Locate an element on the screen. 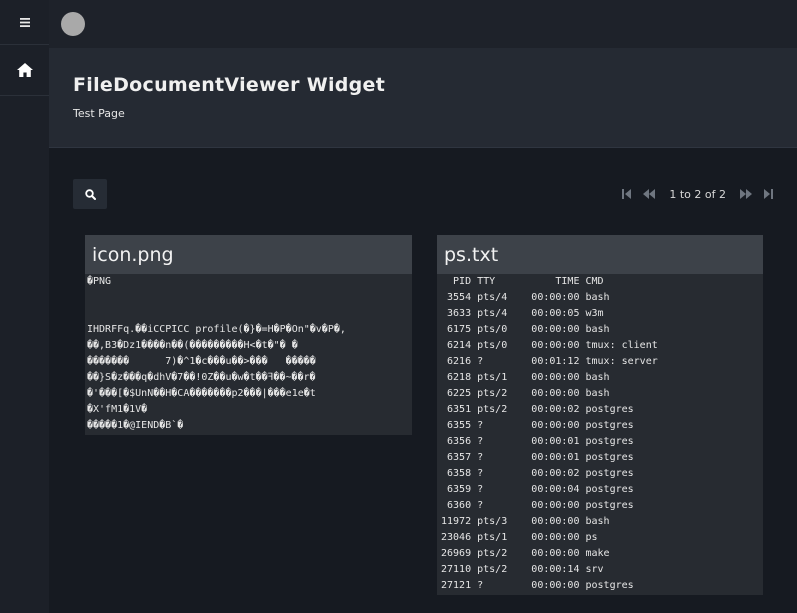 This screenshot has width=797, height=613. file-content-line: 11972 pts/3 00:00:00 bash is located at coordinates (525, 521).